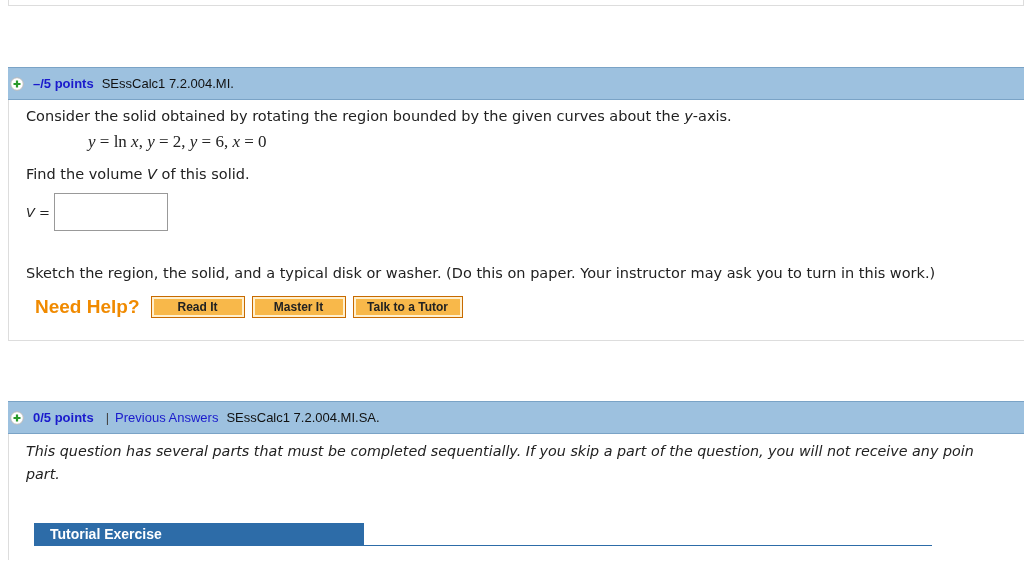 The height and width of the screenshot is (576, 1024). Describe the element at coordinates (63, 83) in the screenshot. I see `points-label: –/5 points` at that location.